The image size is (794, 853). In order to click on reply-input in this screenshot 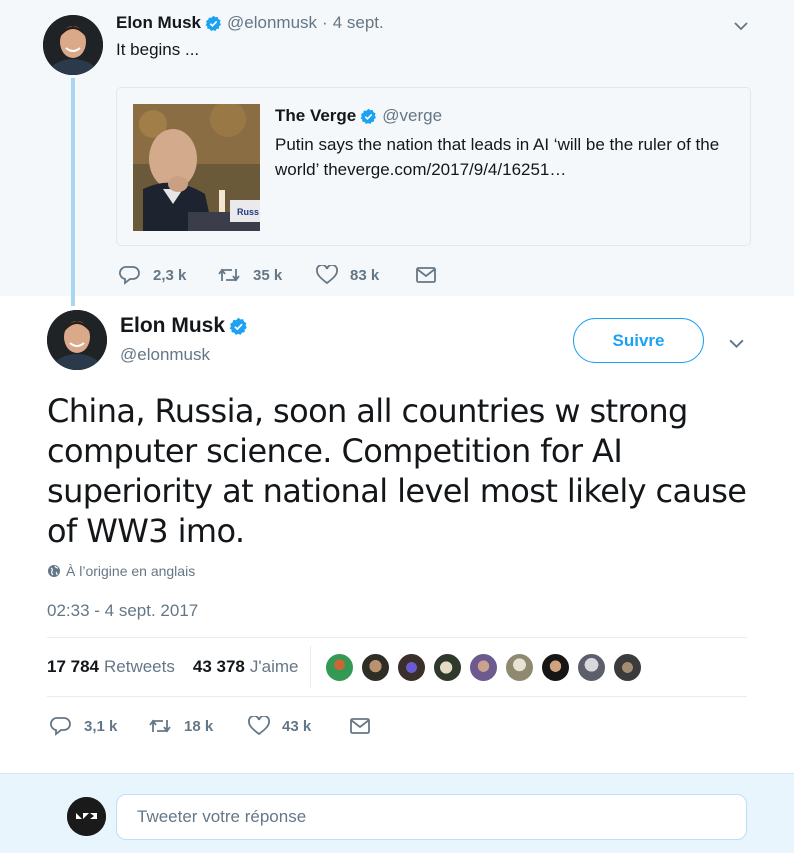, I will do `click(431, 817)`.